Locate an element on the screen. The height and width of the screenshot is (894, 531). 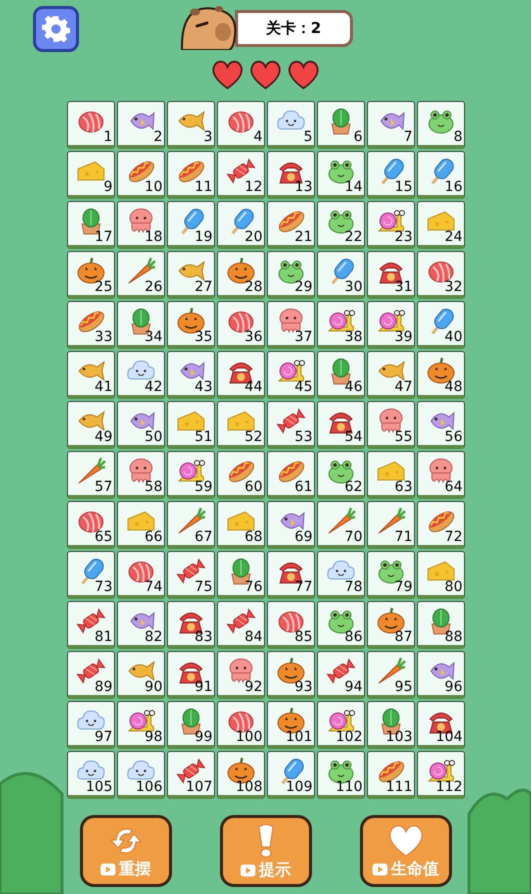
tile: 15 is located at coordinates (390, 175).